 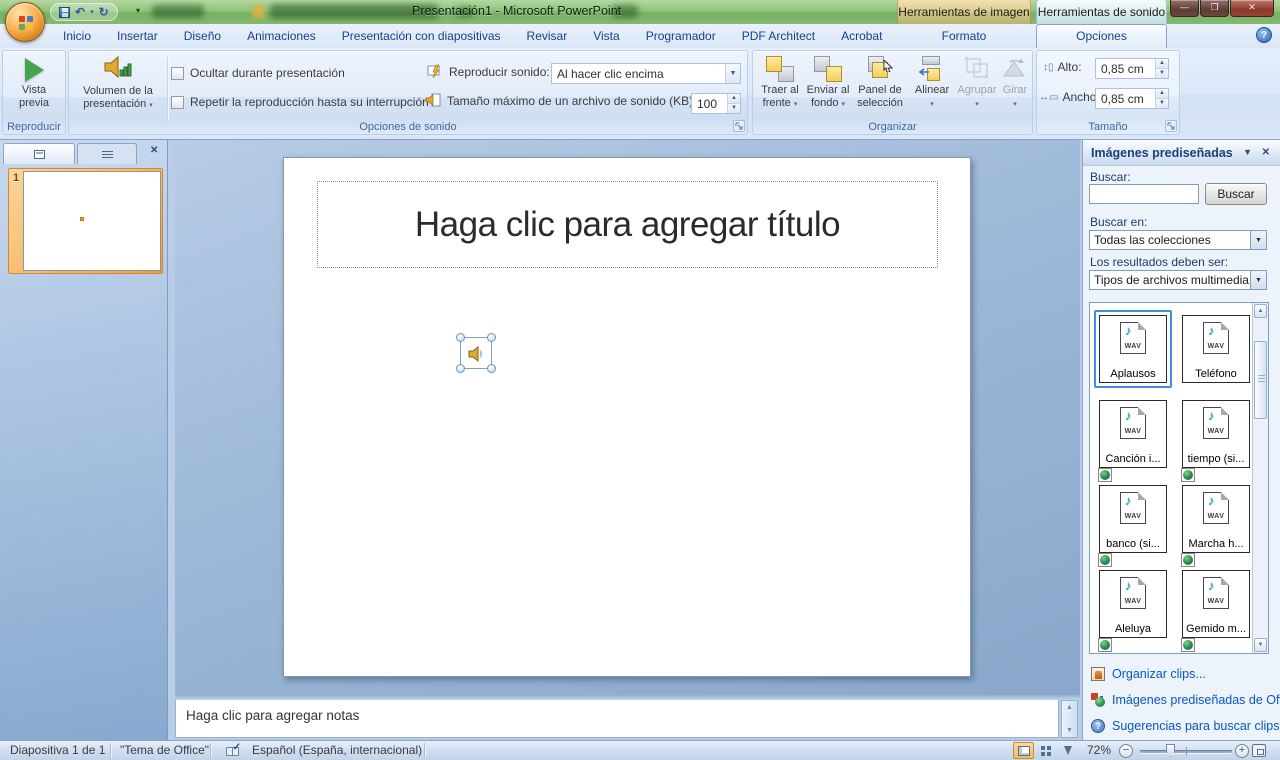 I want to click on theme-name: "Tema de Office", so click(x=164, y=750).